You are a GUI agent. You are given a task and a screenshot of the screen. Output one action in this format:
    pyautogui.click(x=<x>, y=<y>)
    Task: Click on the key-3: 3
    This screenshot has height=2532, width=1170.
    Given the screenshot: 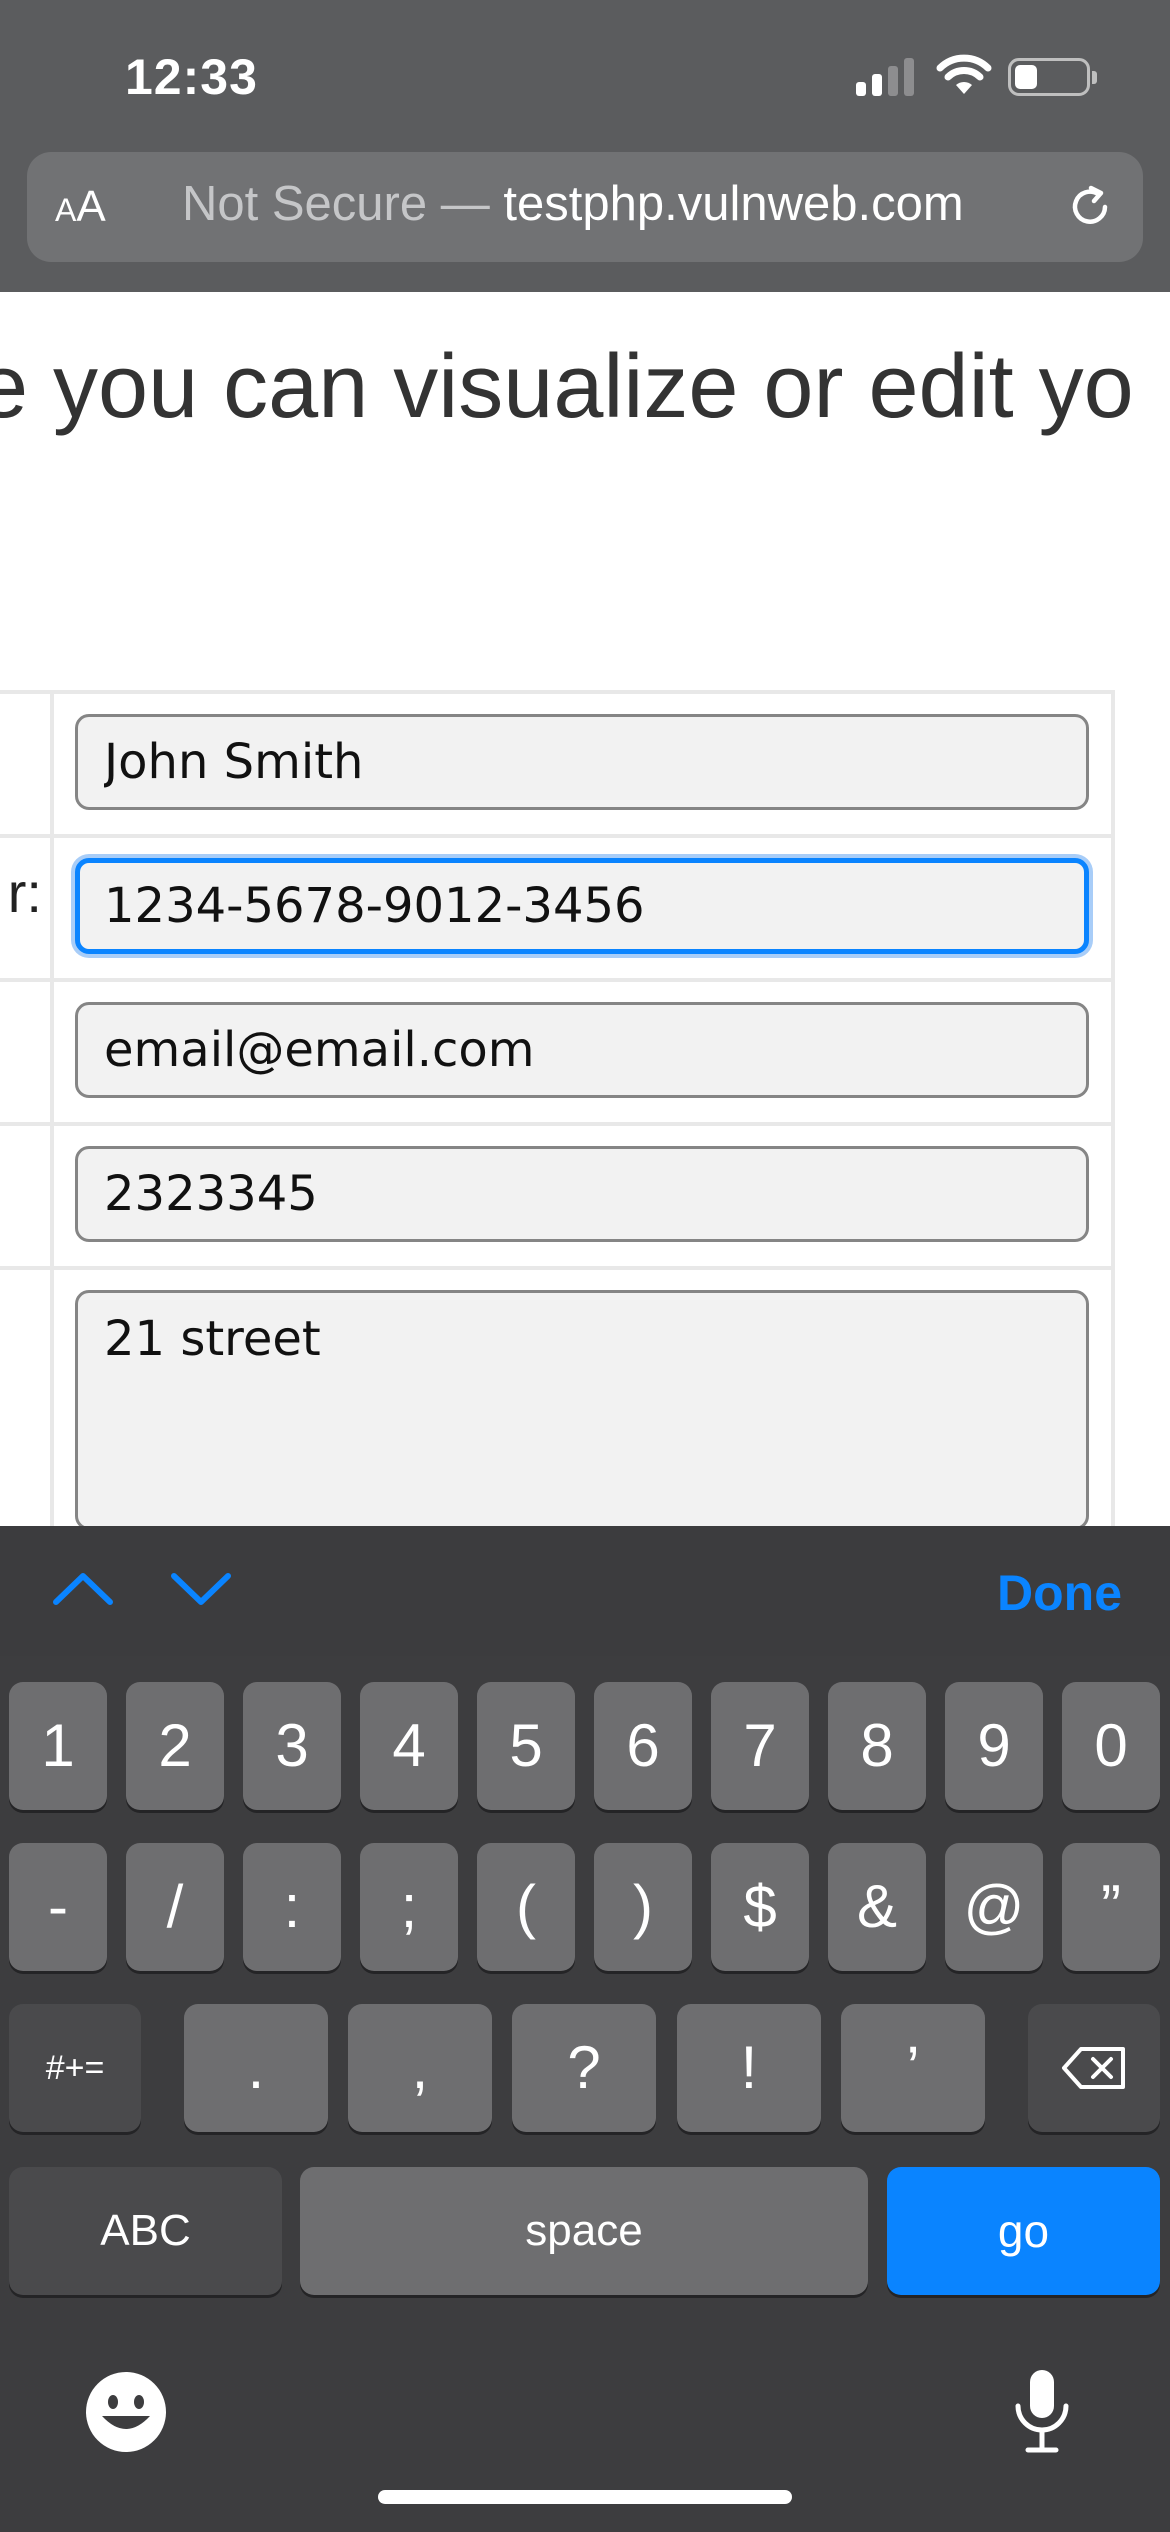 What is the action you would take?
    pyautogui.click(x=292, y=1746)
    